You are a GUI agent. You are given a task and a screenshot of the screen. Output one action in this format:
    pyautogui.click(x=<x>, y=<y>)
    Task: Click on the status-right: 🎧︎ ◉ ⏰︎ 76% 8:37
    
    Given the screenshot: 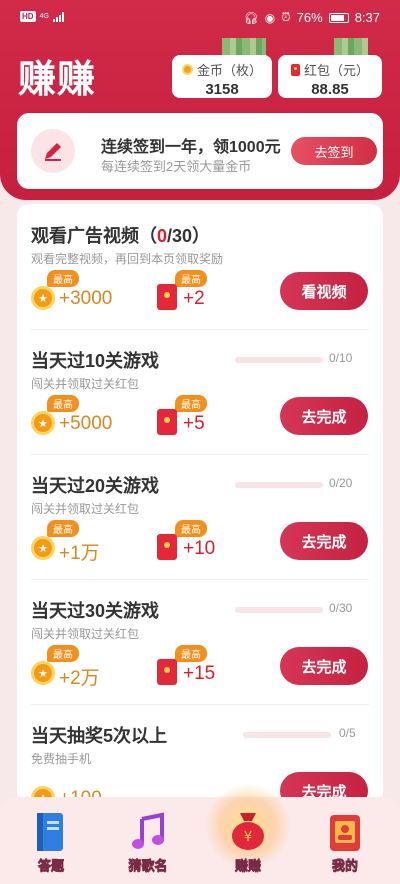 What is the action you would take?
    pyautogui.click(x=312, y=17)
    